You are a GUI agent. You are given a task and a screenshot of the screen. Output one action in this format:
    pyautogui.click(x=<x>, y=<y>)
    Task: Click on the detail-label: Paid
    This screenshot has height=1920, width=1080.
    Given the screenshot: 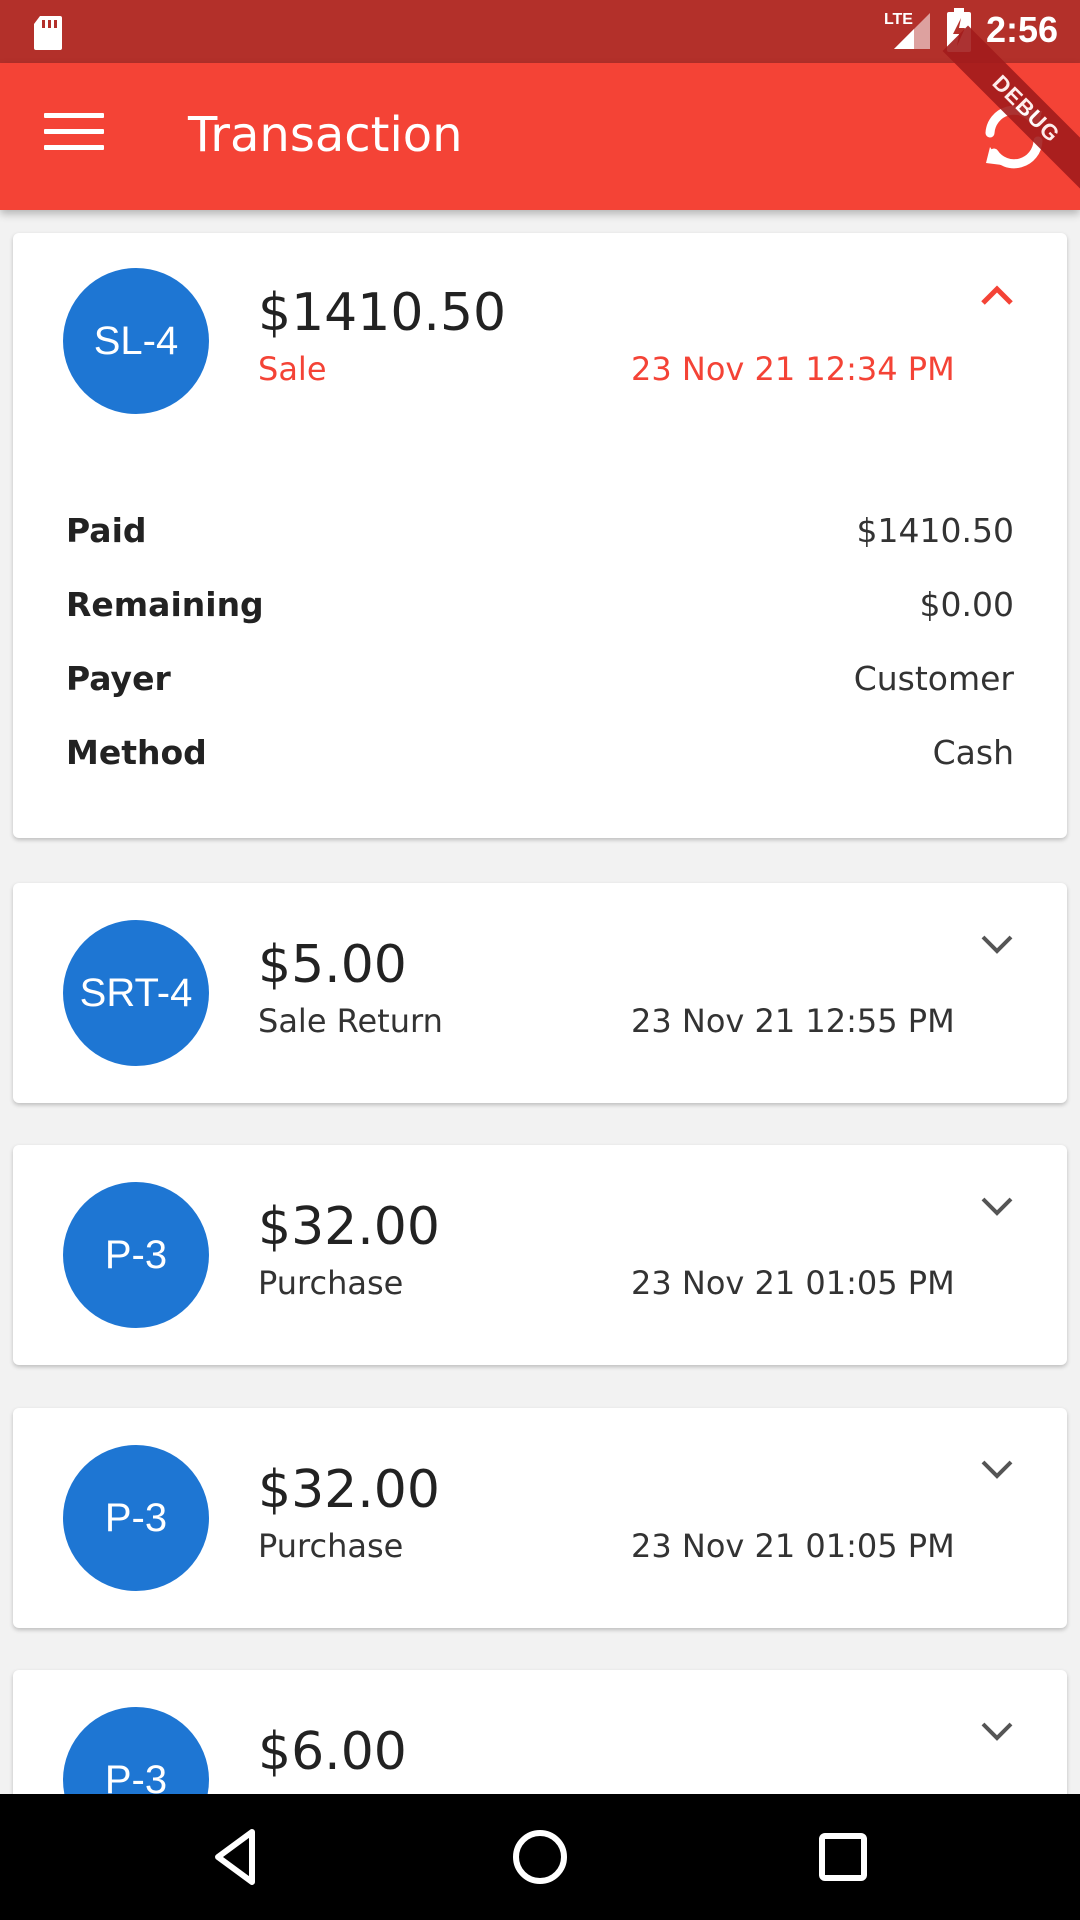 What is the action you would take?
    pyautogui.click(x=106, y=530)
    